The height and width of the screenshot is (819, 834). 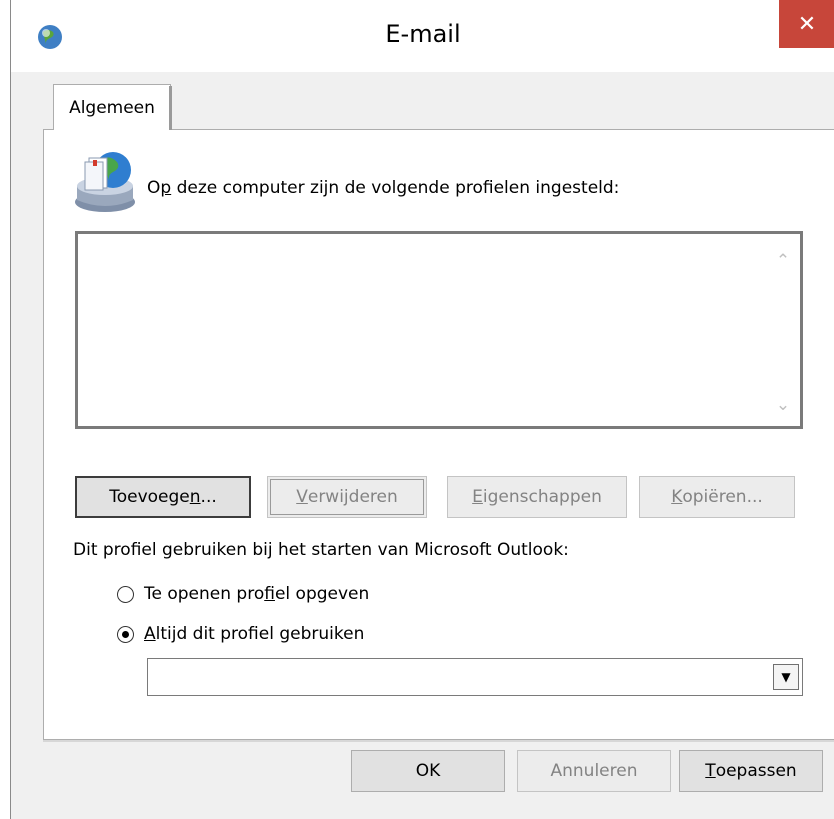 I want to click on radio-button-selected, so click(x=125, y=634).